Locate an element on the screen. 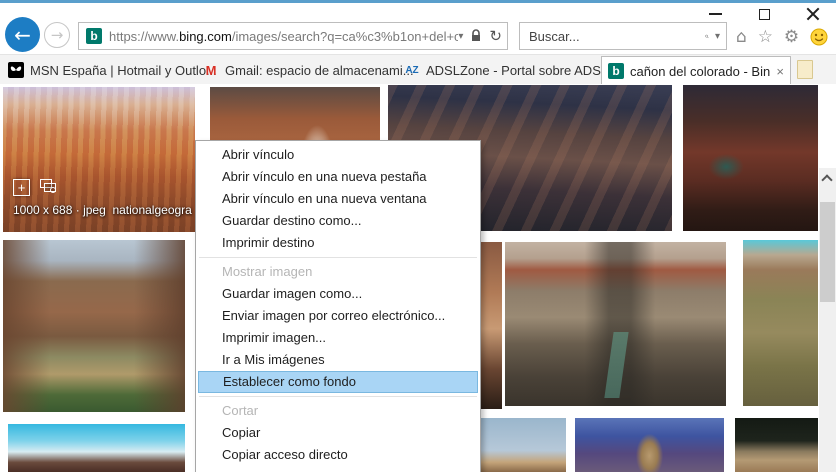  search-input is located at coordinates (617, 36).